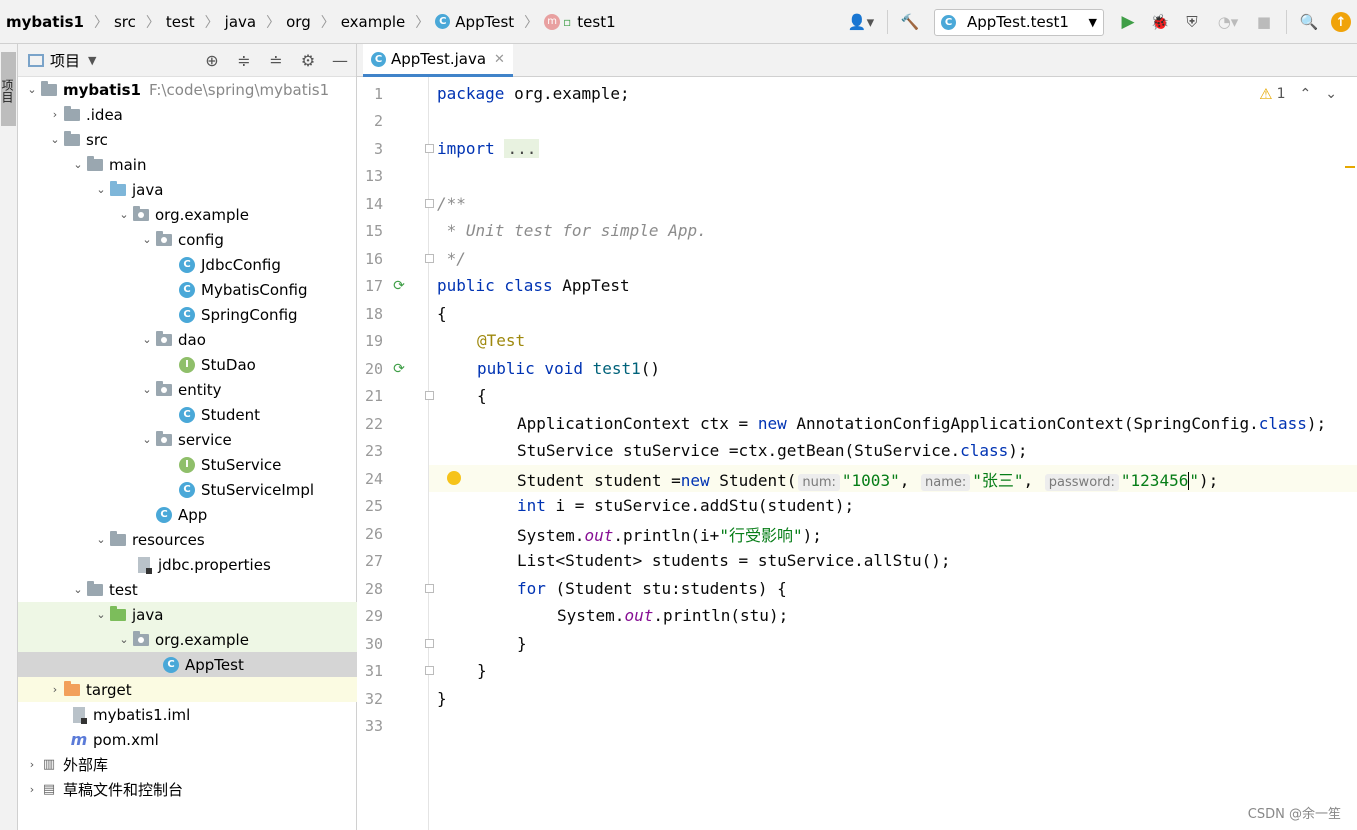 Image resolution: width=1357 pixels, height=830 pixels. Describe the element at coordinates (857, 643) in the screenshot. I see `code-line: 30 }` at that location.